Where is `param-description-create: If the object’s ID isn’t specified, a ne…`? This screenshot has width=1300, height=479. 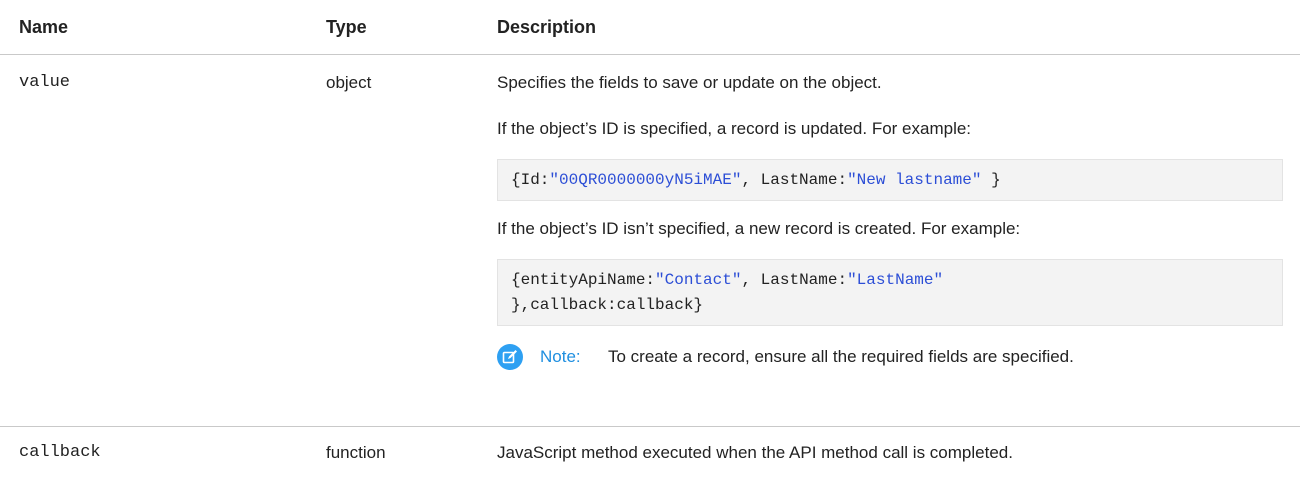 param-description-create: If the object’s ID isn’t specified, a ne… is located at coordinates (759, 228).